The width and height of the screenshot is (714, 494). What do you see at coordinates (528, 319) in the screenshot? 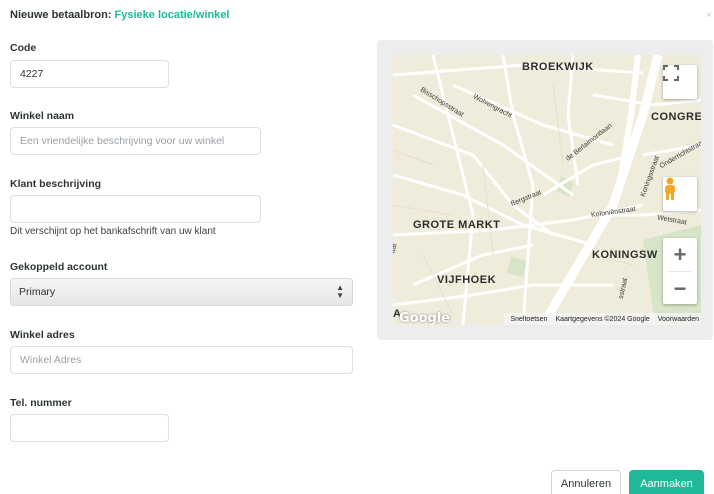
I see `keyboard-shortcuts-link: Sneltoetsen` at bounding box center [528, 319].